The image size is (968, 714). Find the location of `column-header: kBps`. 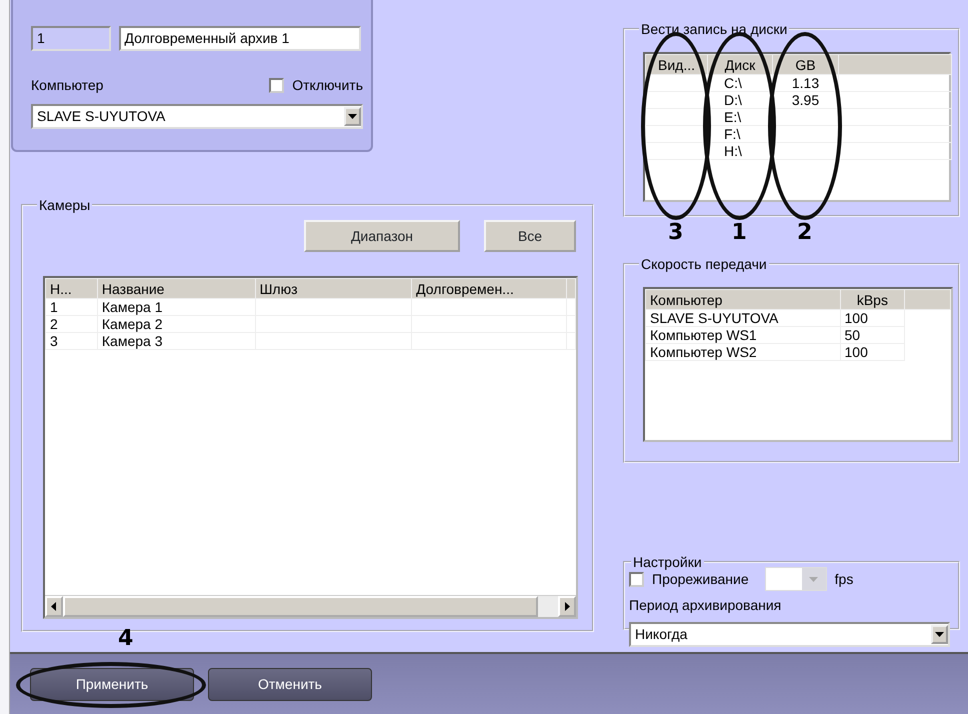

column-header: kBps is located at coordinates (872, 300).